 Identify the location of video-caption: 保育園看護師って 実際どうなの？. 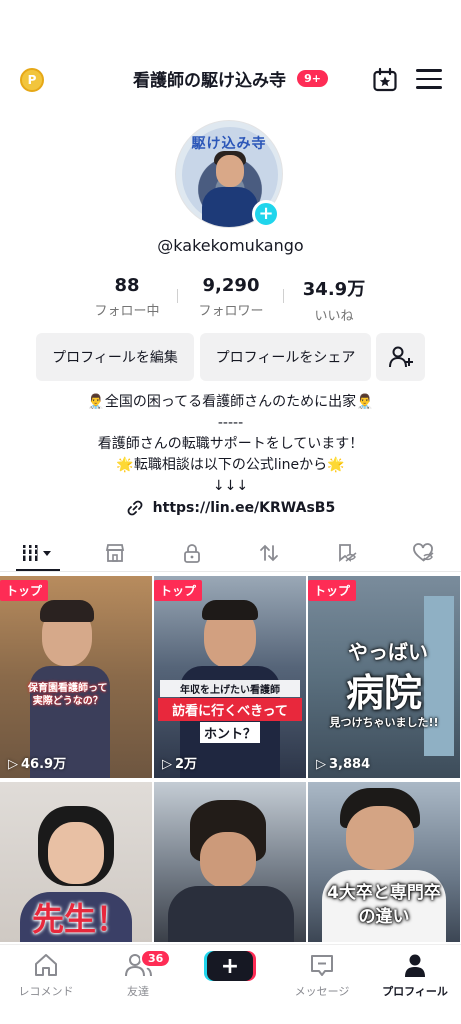
(68, 695).